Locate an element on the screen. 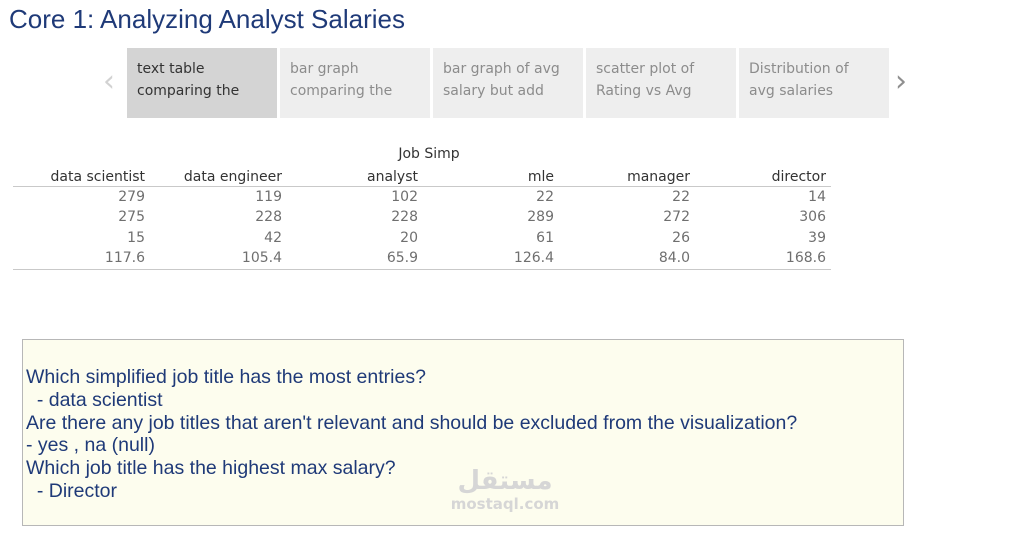  table-cell: 119 is located at coordinates (268, 197).